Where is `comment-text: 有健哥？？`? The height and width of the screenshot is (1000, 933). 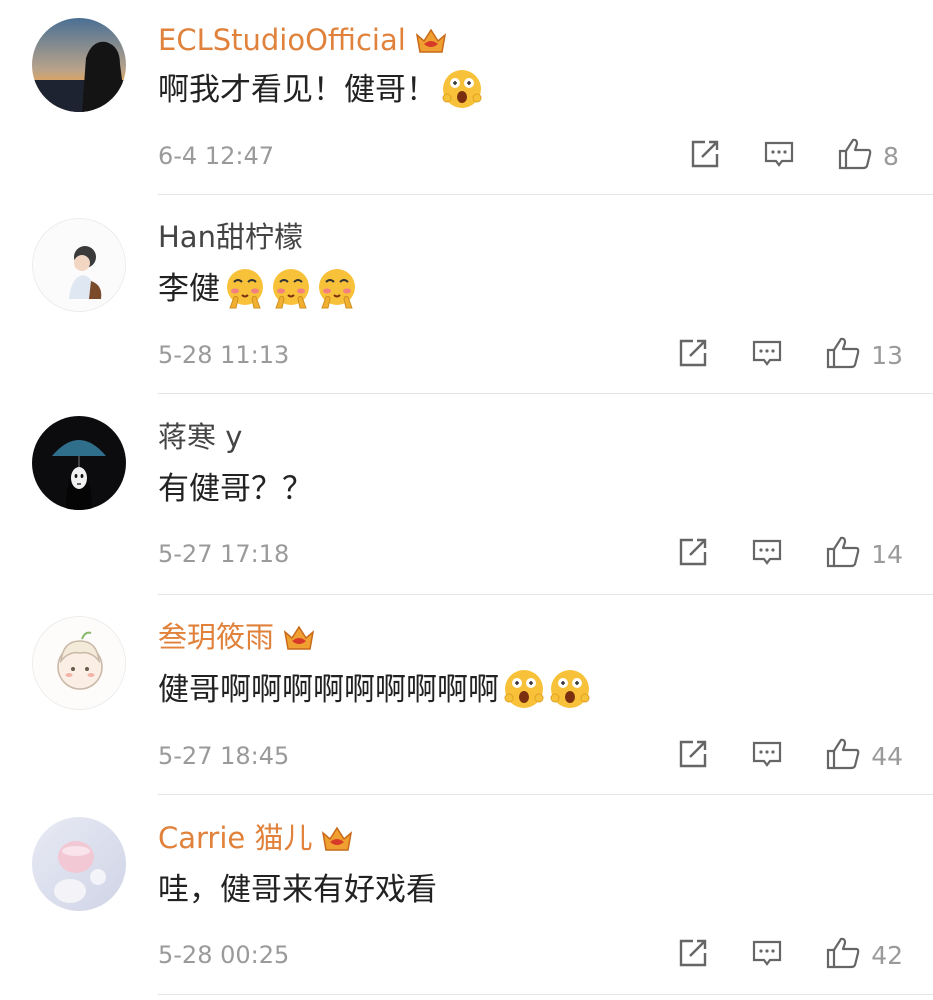
comment-text: 有健哥？？ is located at coordinates (235, 489).